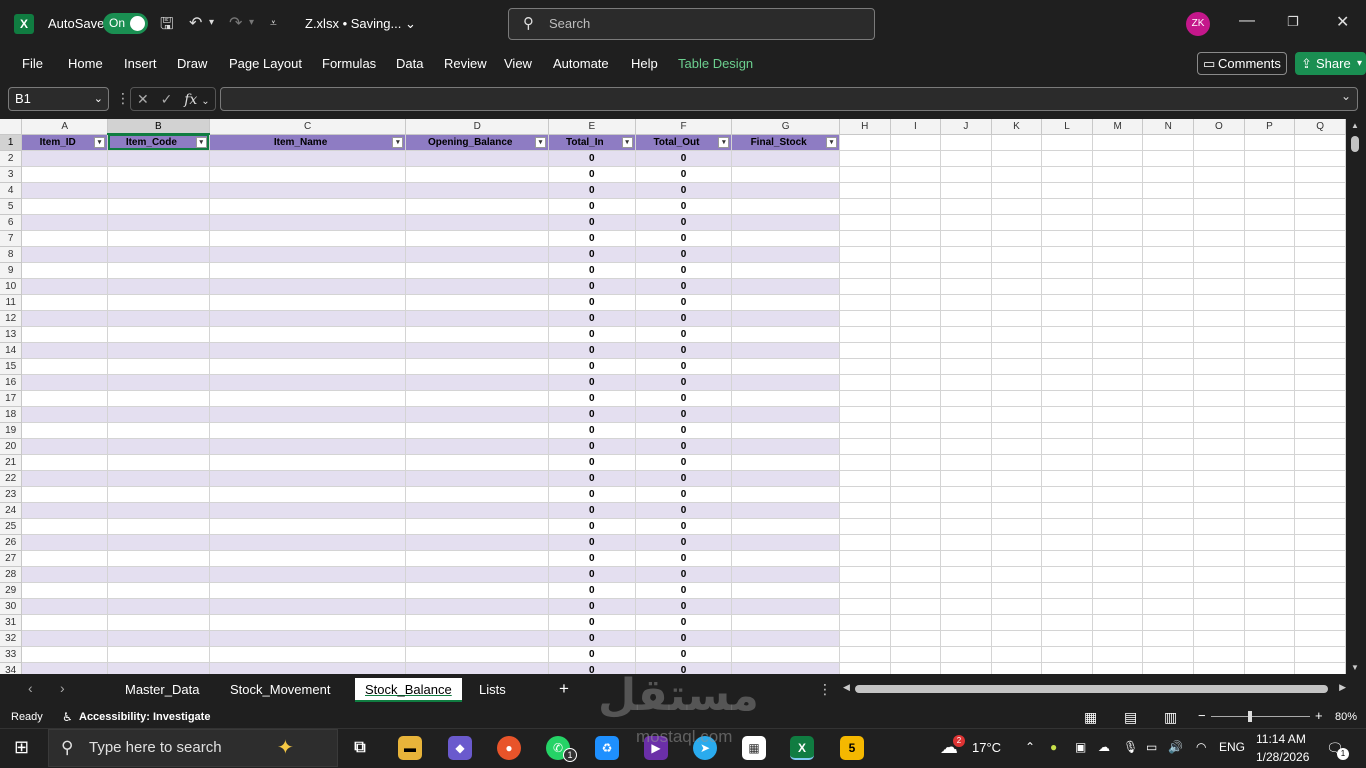  I want to click on row-header: 30, so click(11, 606).